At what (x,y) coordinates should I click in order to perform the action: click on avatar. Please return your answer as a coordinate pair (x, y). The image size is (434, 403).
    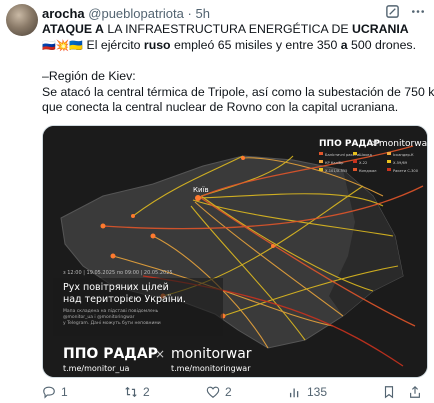
    Looking at the image, I should click on (22, 20).